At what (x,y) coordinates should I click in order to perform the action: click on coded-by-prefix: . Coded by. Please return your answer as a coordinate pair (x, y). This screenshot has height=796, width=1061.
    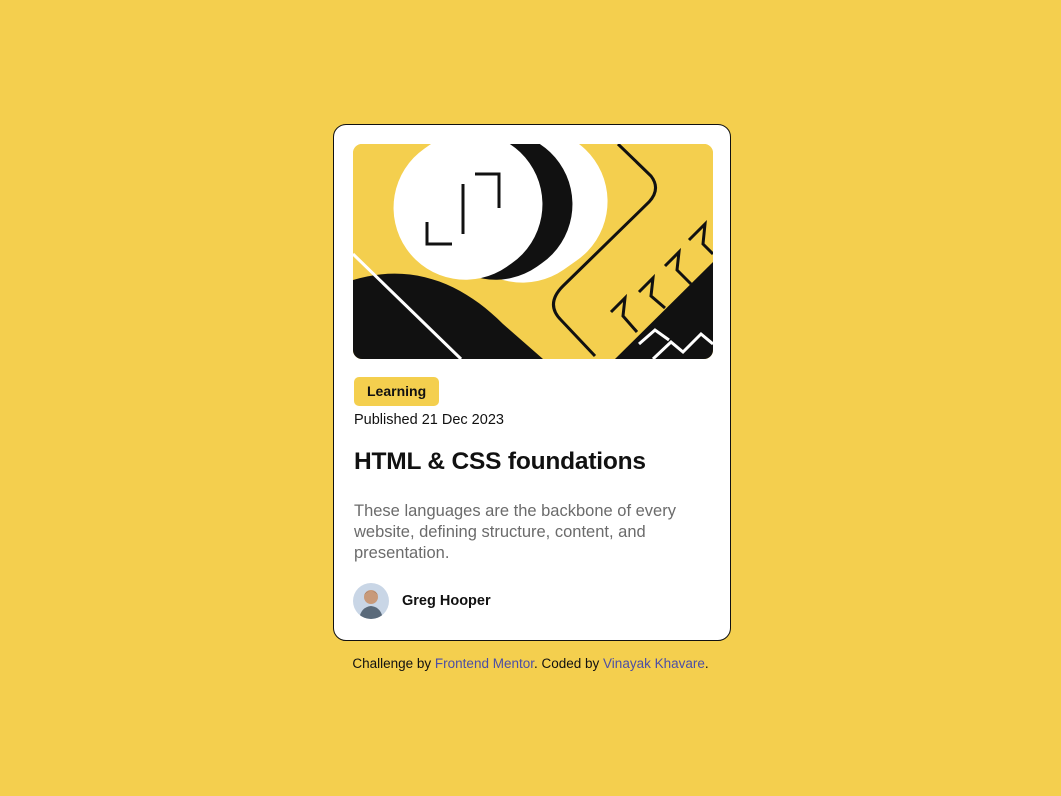
    Looking at the image, I should click on (566, 663).